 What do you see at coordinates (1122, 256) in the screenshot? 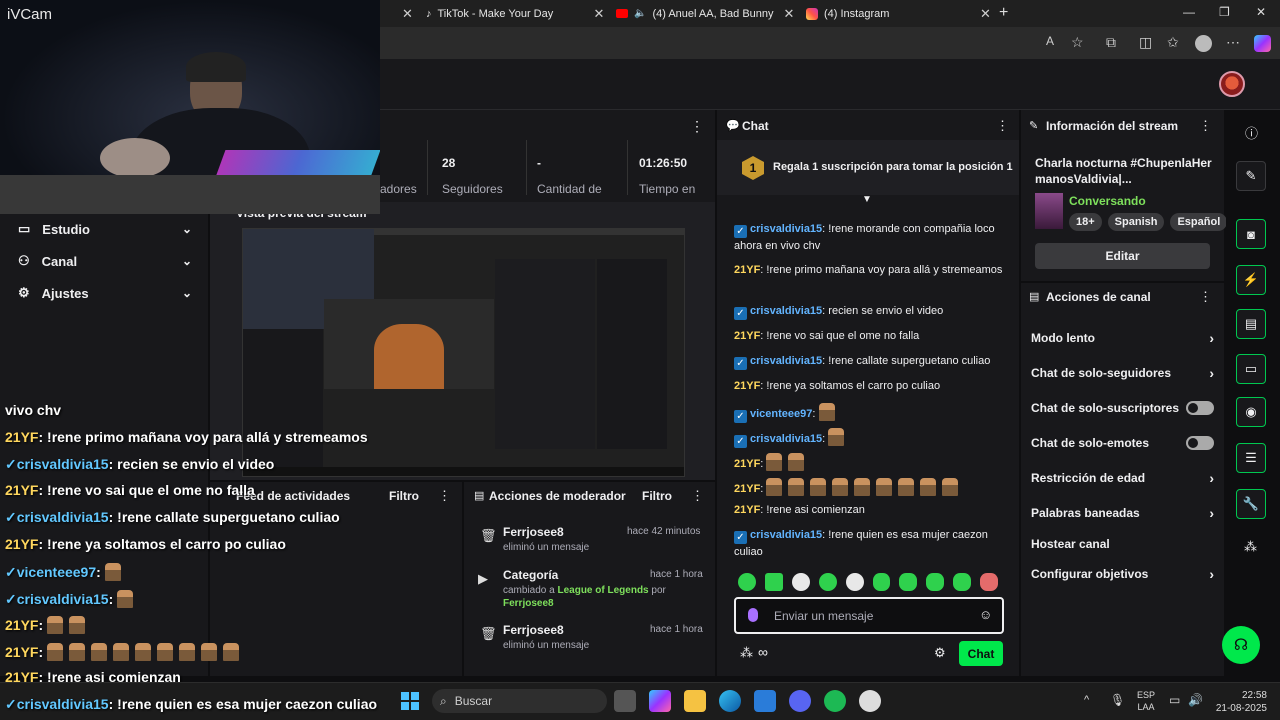
I see `edit-button: Editar` at bounding box center [1122, 256].